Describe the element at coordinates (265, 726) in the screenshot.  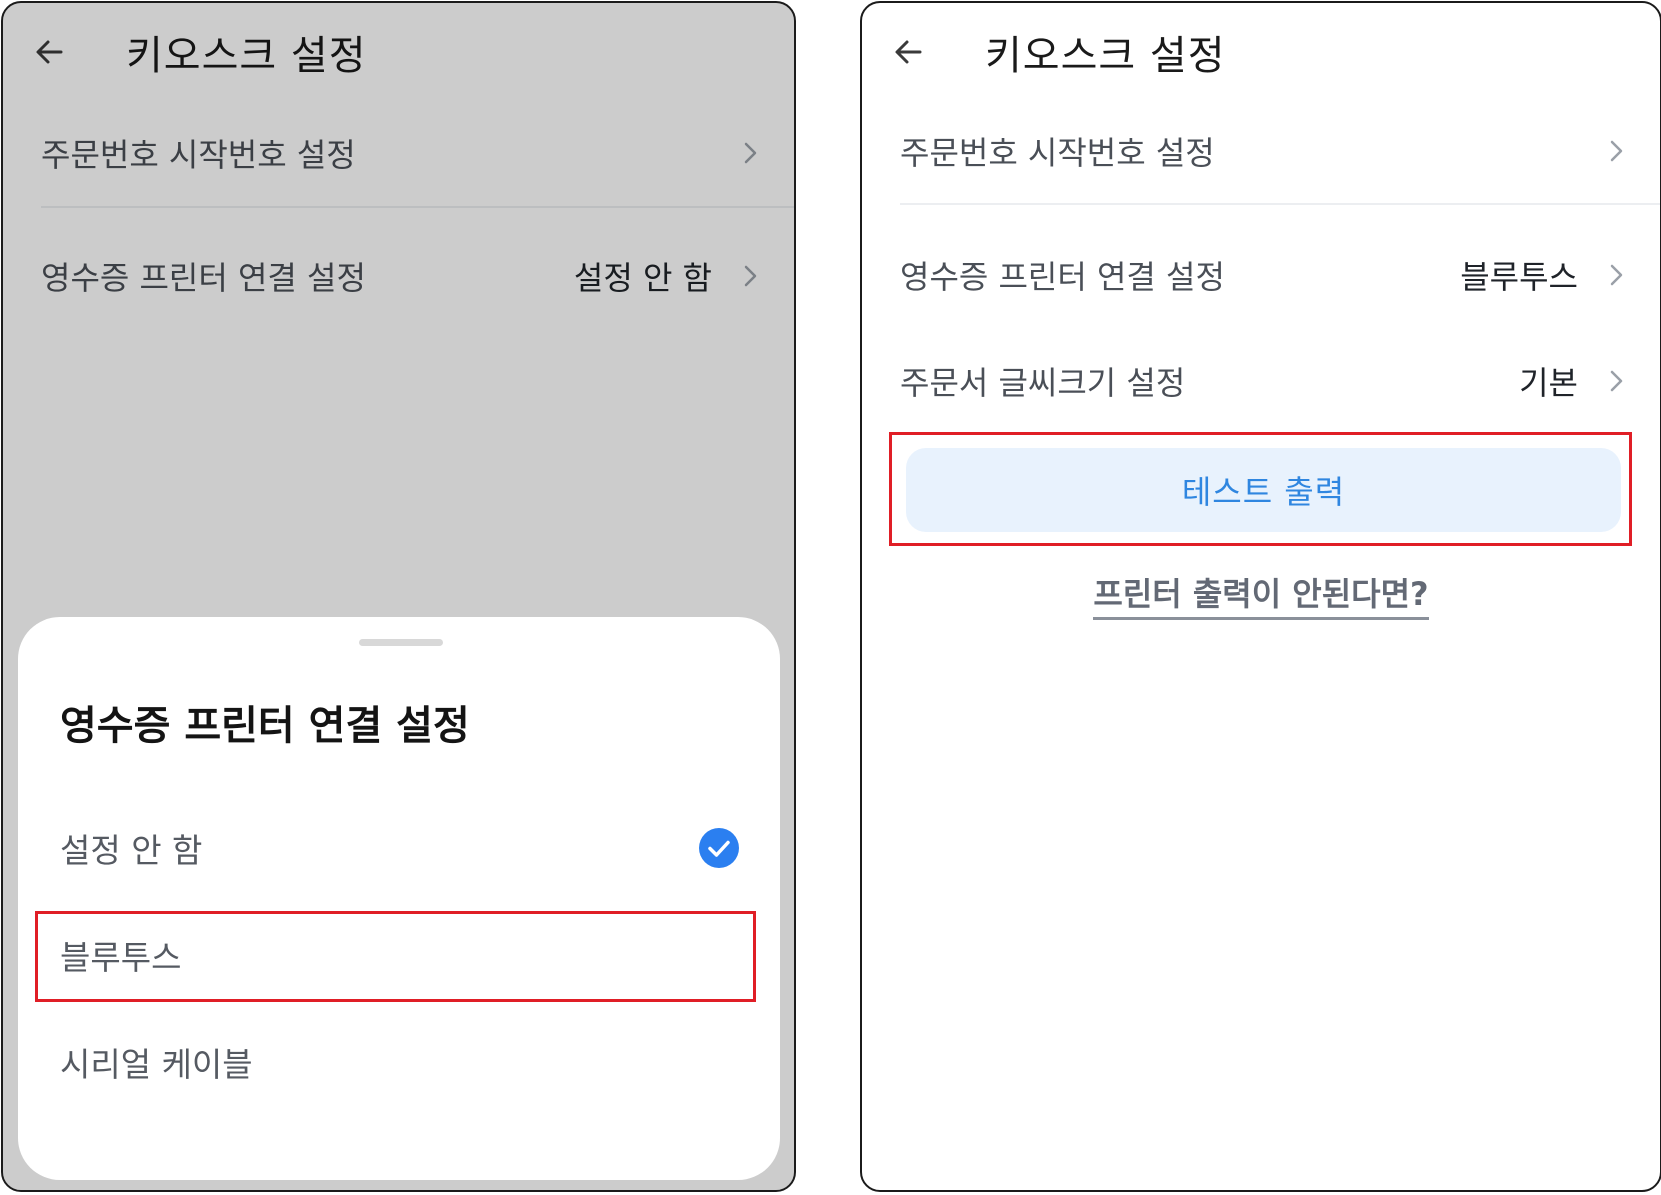
I see `sheet-title: 영수증 프린터 연결 설정` at that location.